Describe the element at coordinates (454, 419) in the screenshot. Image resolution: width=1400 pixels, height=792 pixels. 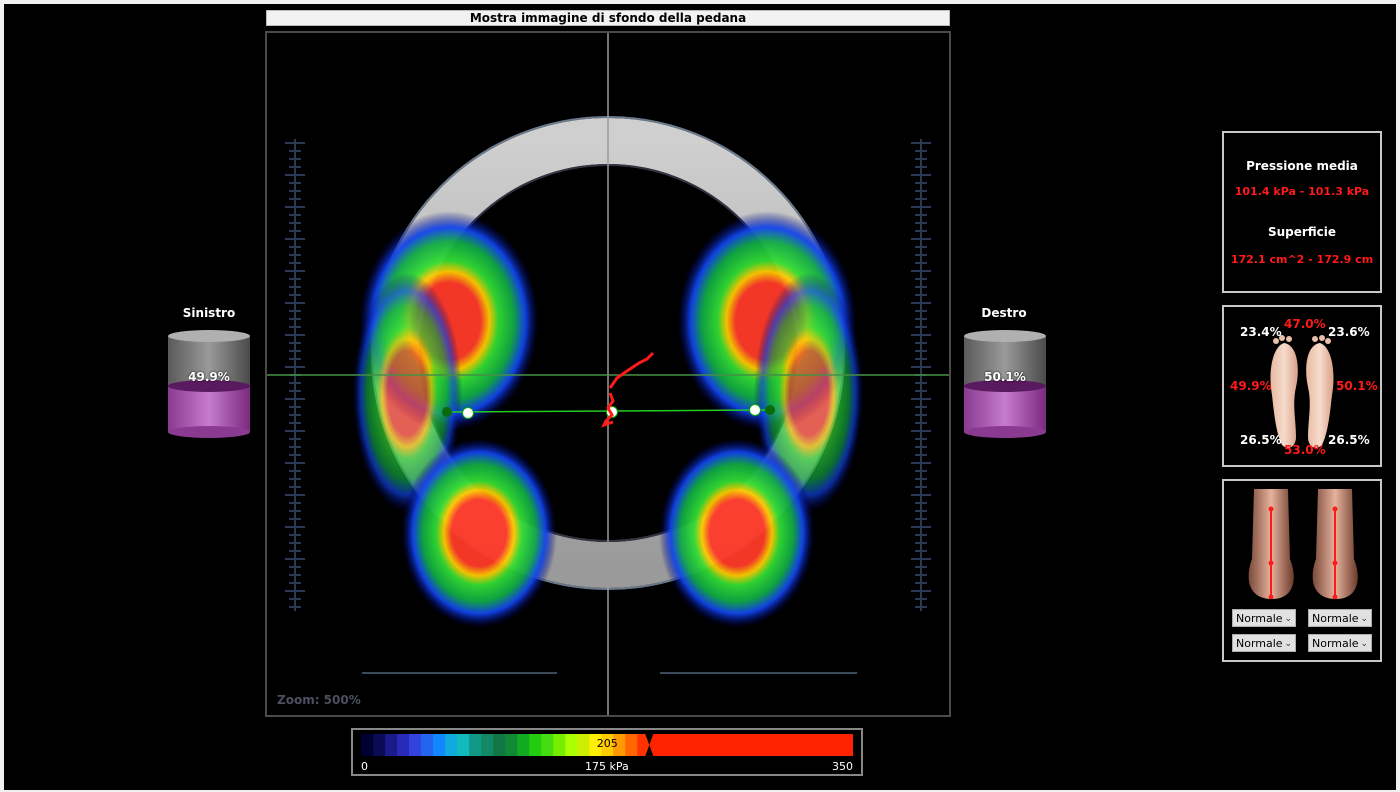
I see `left-foot-heatmap` at that location.